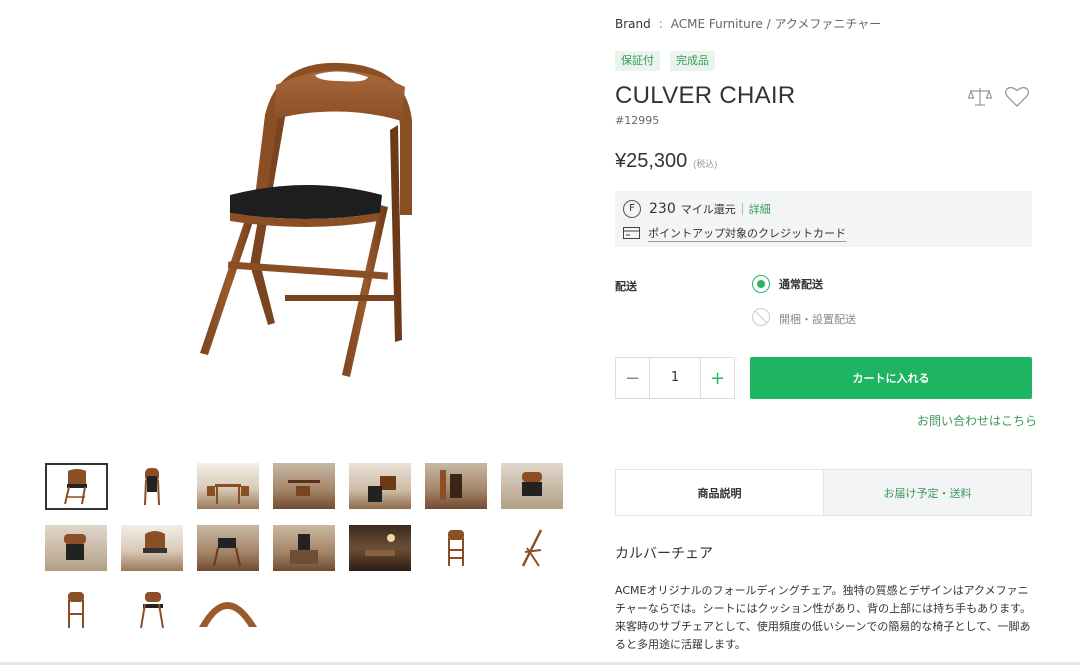 The height and width of the screenshot is (665, 1080). I want to click on add-to-cart-button: カートに入れる, so click(891, 378).